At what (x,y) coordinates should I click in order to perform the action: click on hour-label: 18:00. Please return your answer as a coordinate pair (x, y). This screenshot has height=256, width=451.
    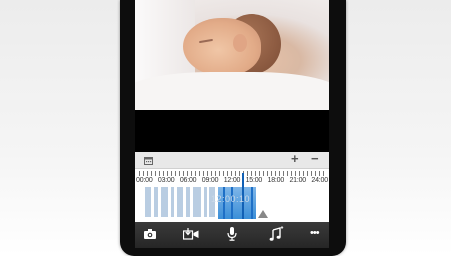
    Looking at the image, I should click on (276, 180).